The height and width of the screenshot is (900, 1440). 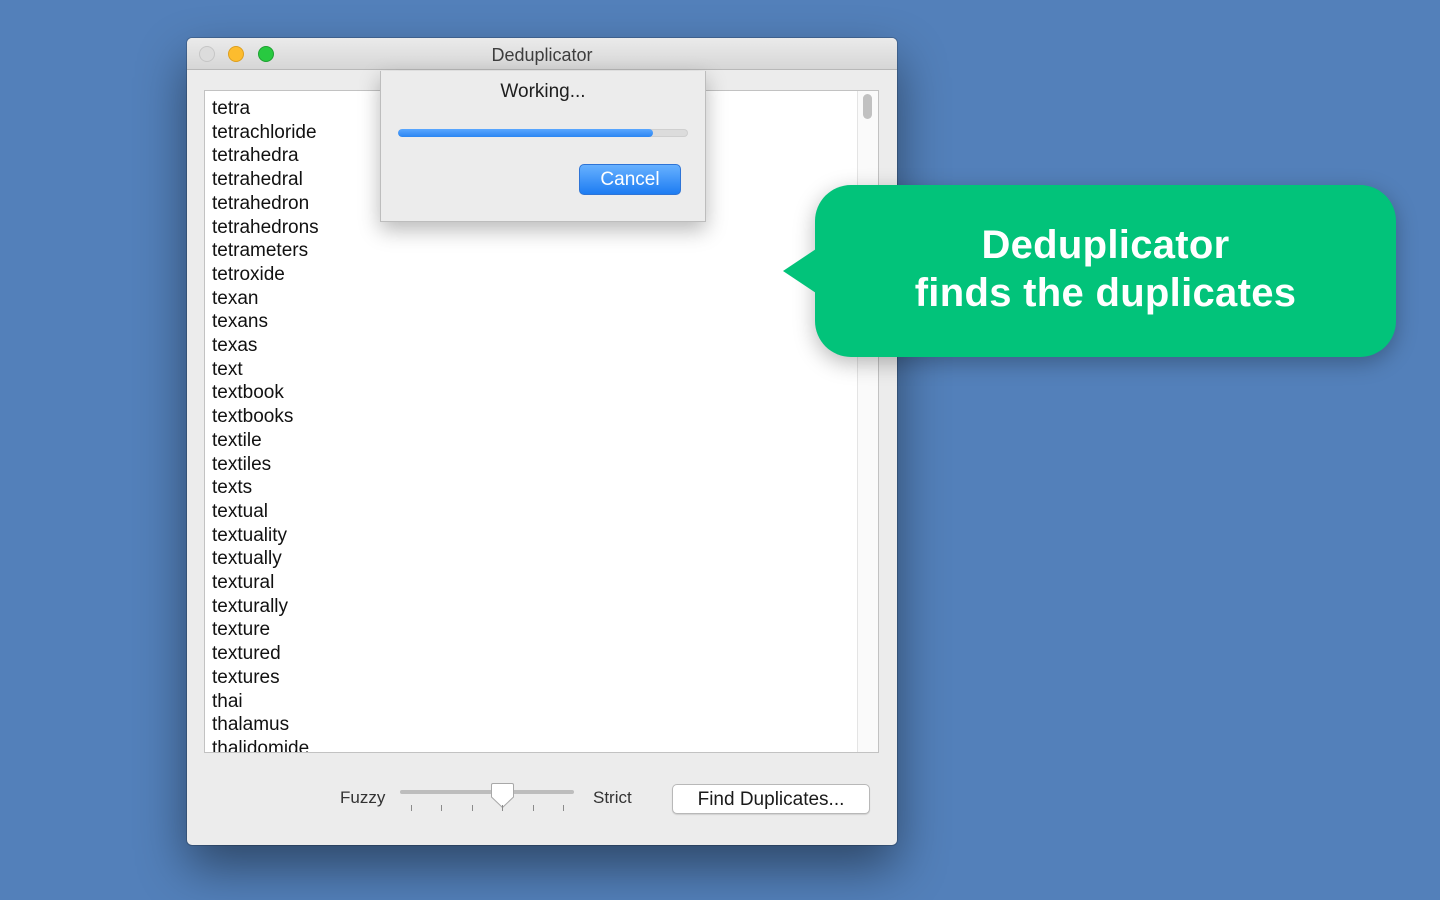 I want to click on window-title: Deduplicator, so click(x=542, y=55).